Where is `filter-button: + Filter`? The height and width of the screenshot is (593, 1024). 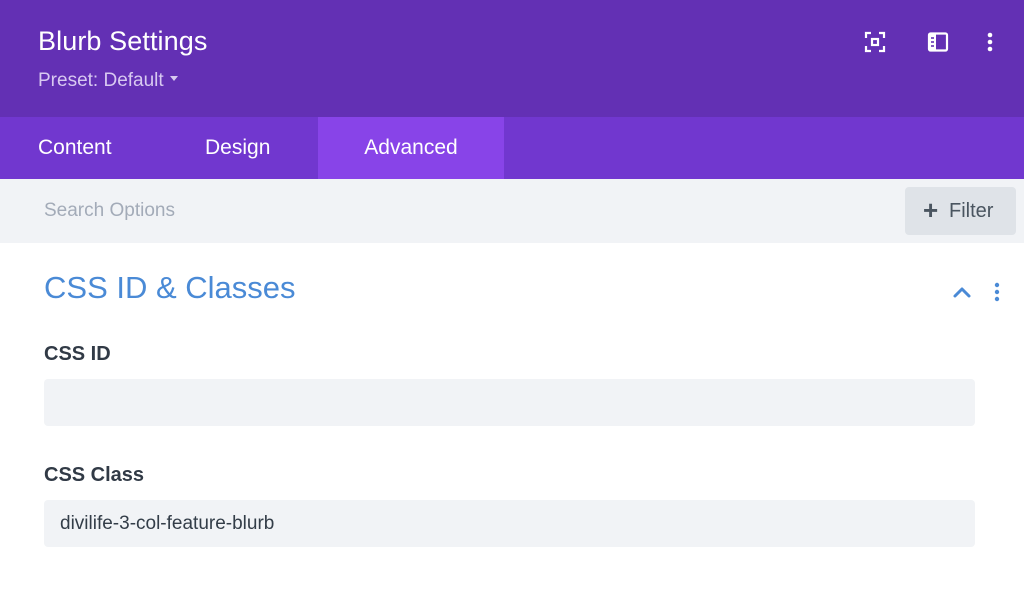 filter-button: + Filter is located at coordinates (960, 211).